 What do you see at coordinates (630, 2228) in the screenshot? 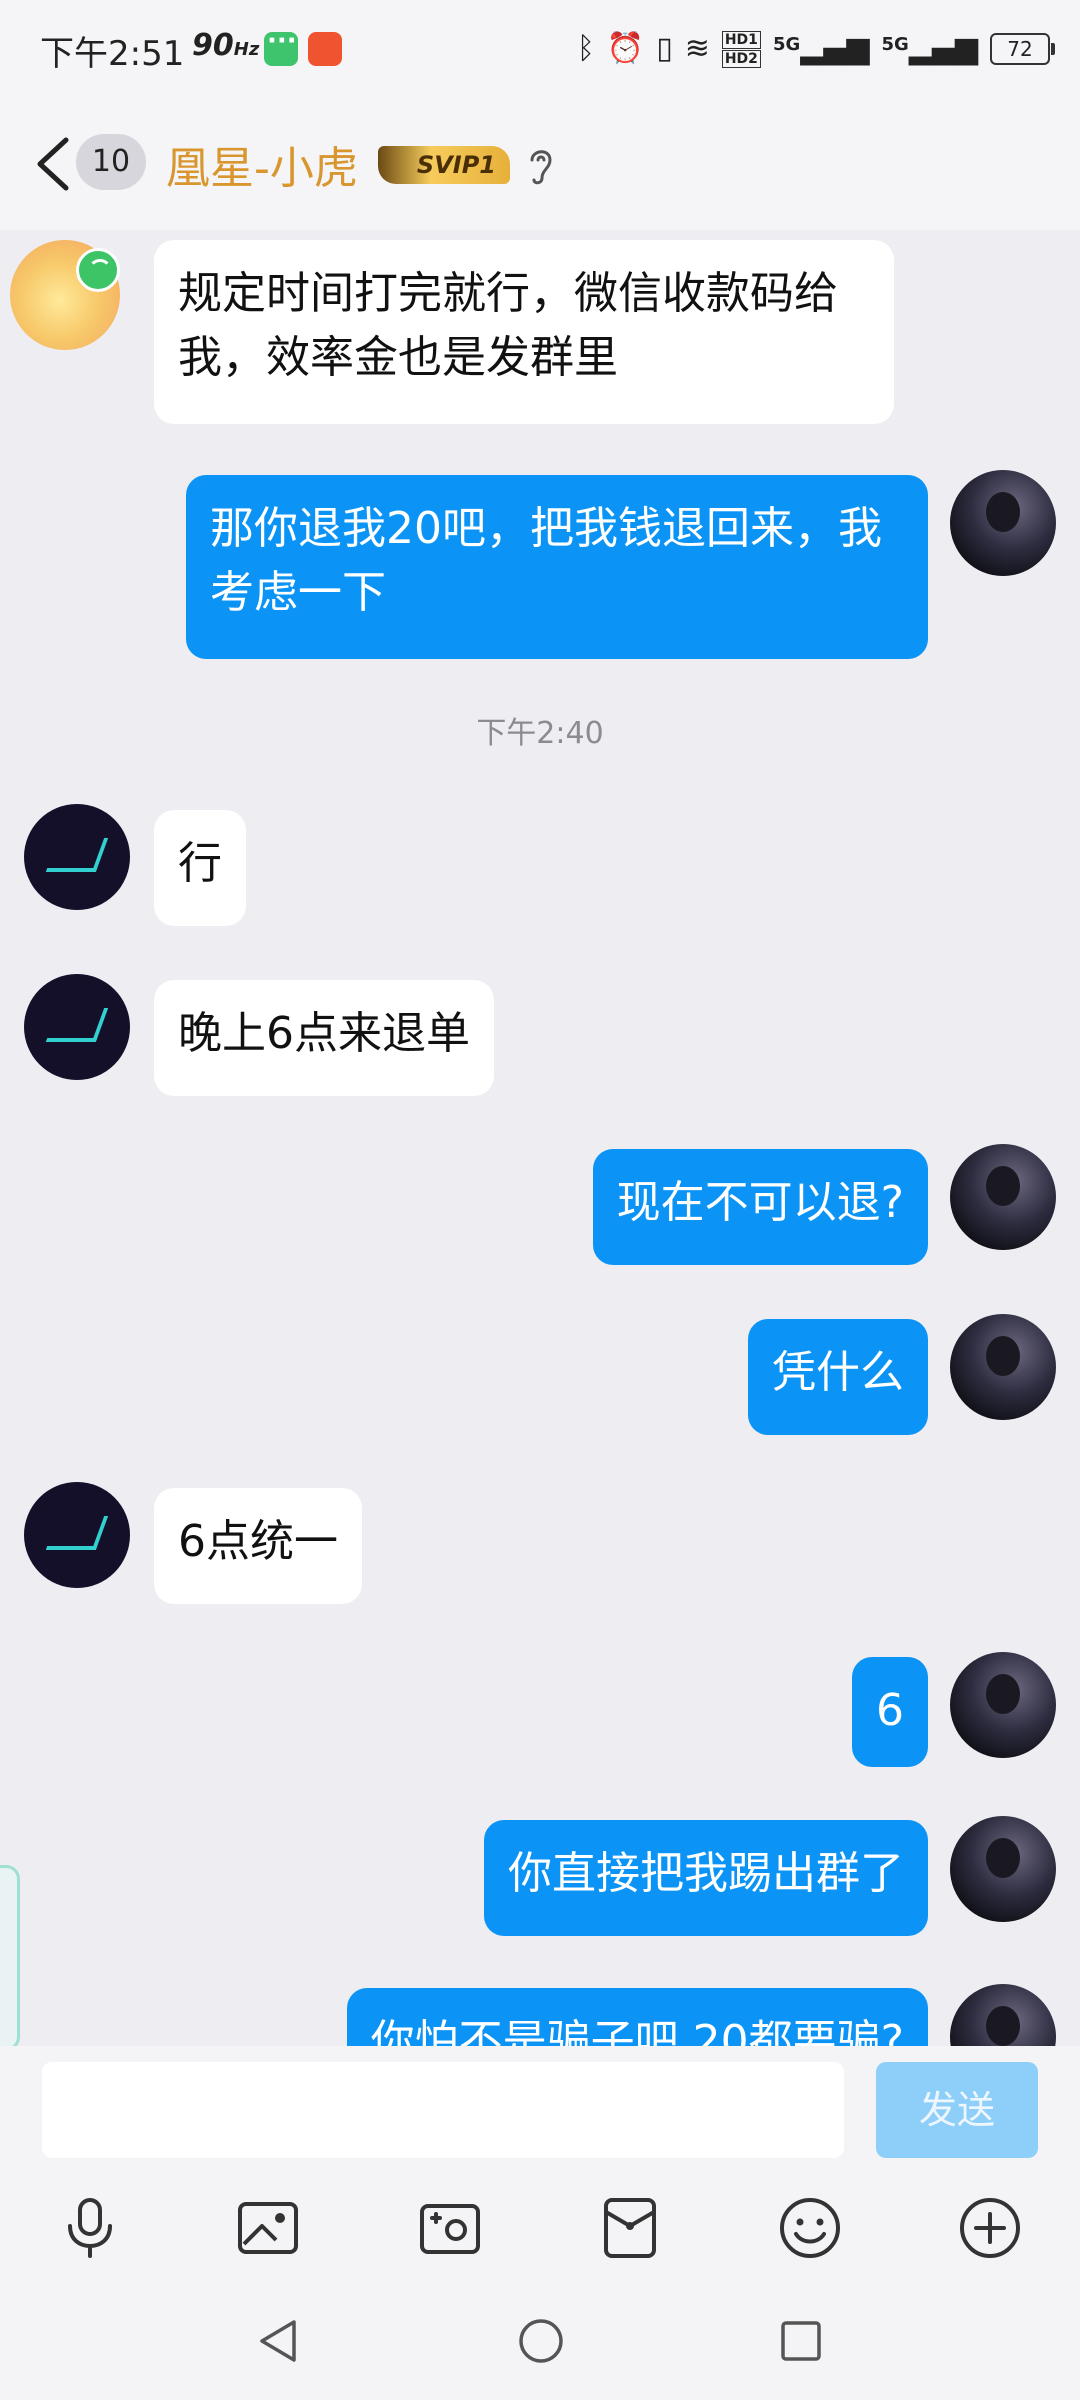
I see `red-packet-icon` at bounding box center [630, 2228].